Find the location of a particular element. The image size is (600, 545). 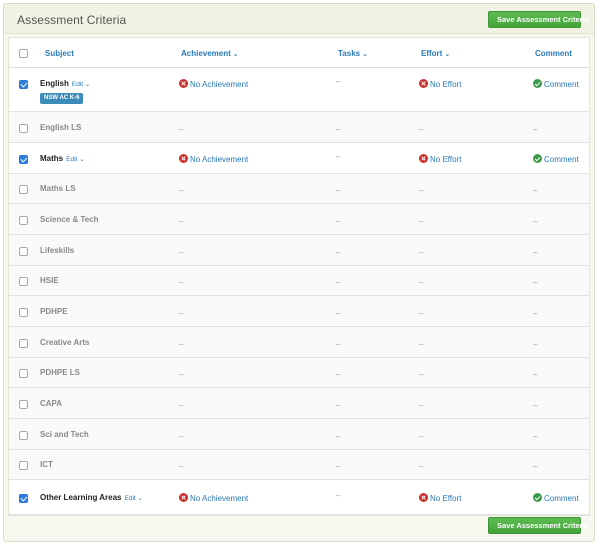

column-comment: Comment is located at coordinates (553, 53).